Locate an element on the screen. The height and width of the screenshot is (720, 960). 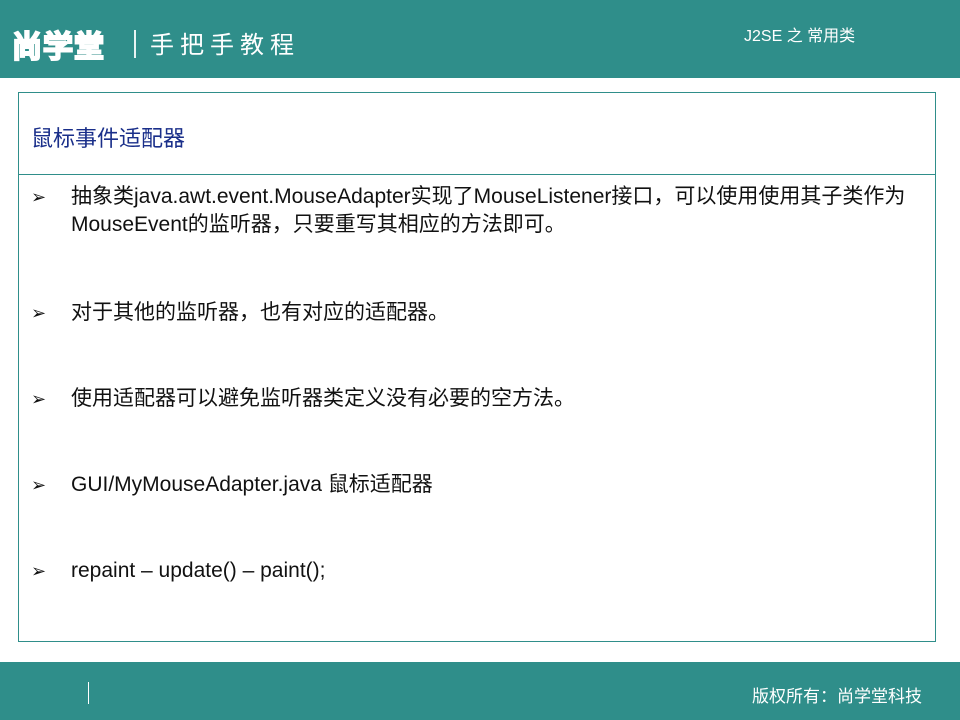
bullet-text: repaint – update() – paint(); is located at coordinates (198, 570).